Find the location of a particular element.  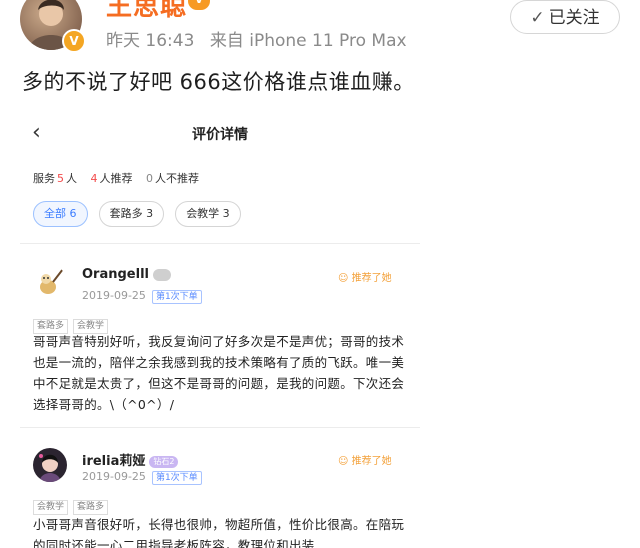

reviewer-name: Orangelll is located at coordinates (127, 274).